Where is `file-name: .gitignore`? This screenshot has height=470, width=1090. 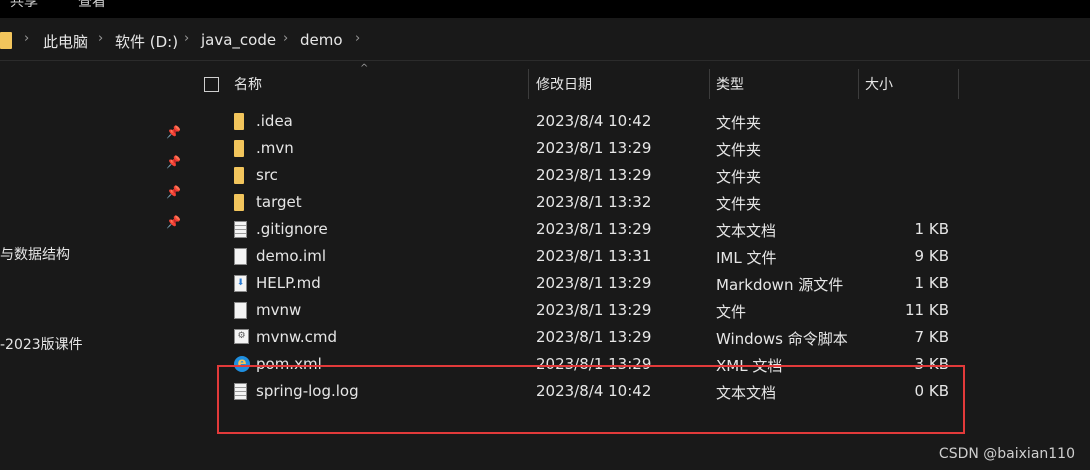 file-name: .gitignore is located at coordinates (292, 229).